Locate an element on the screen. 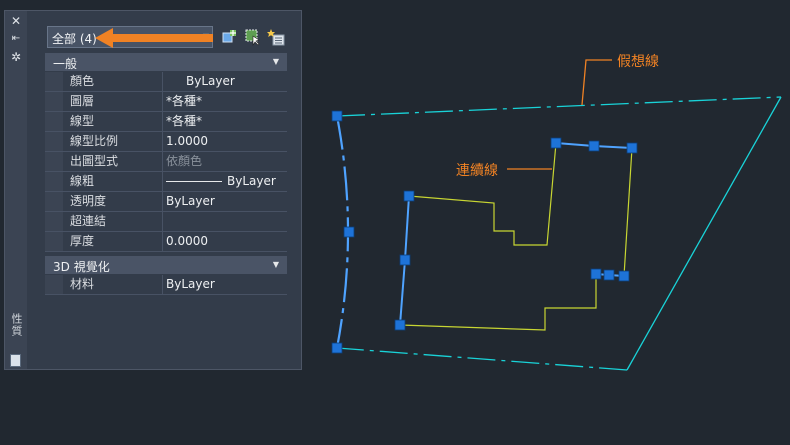 The height and width of the screenshot is (445, 790). property-value: 依顏色 is located at coordinates (184, 161).